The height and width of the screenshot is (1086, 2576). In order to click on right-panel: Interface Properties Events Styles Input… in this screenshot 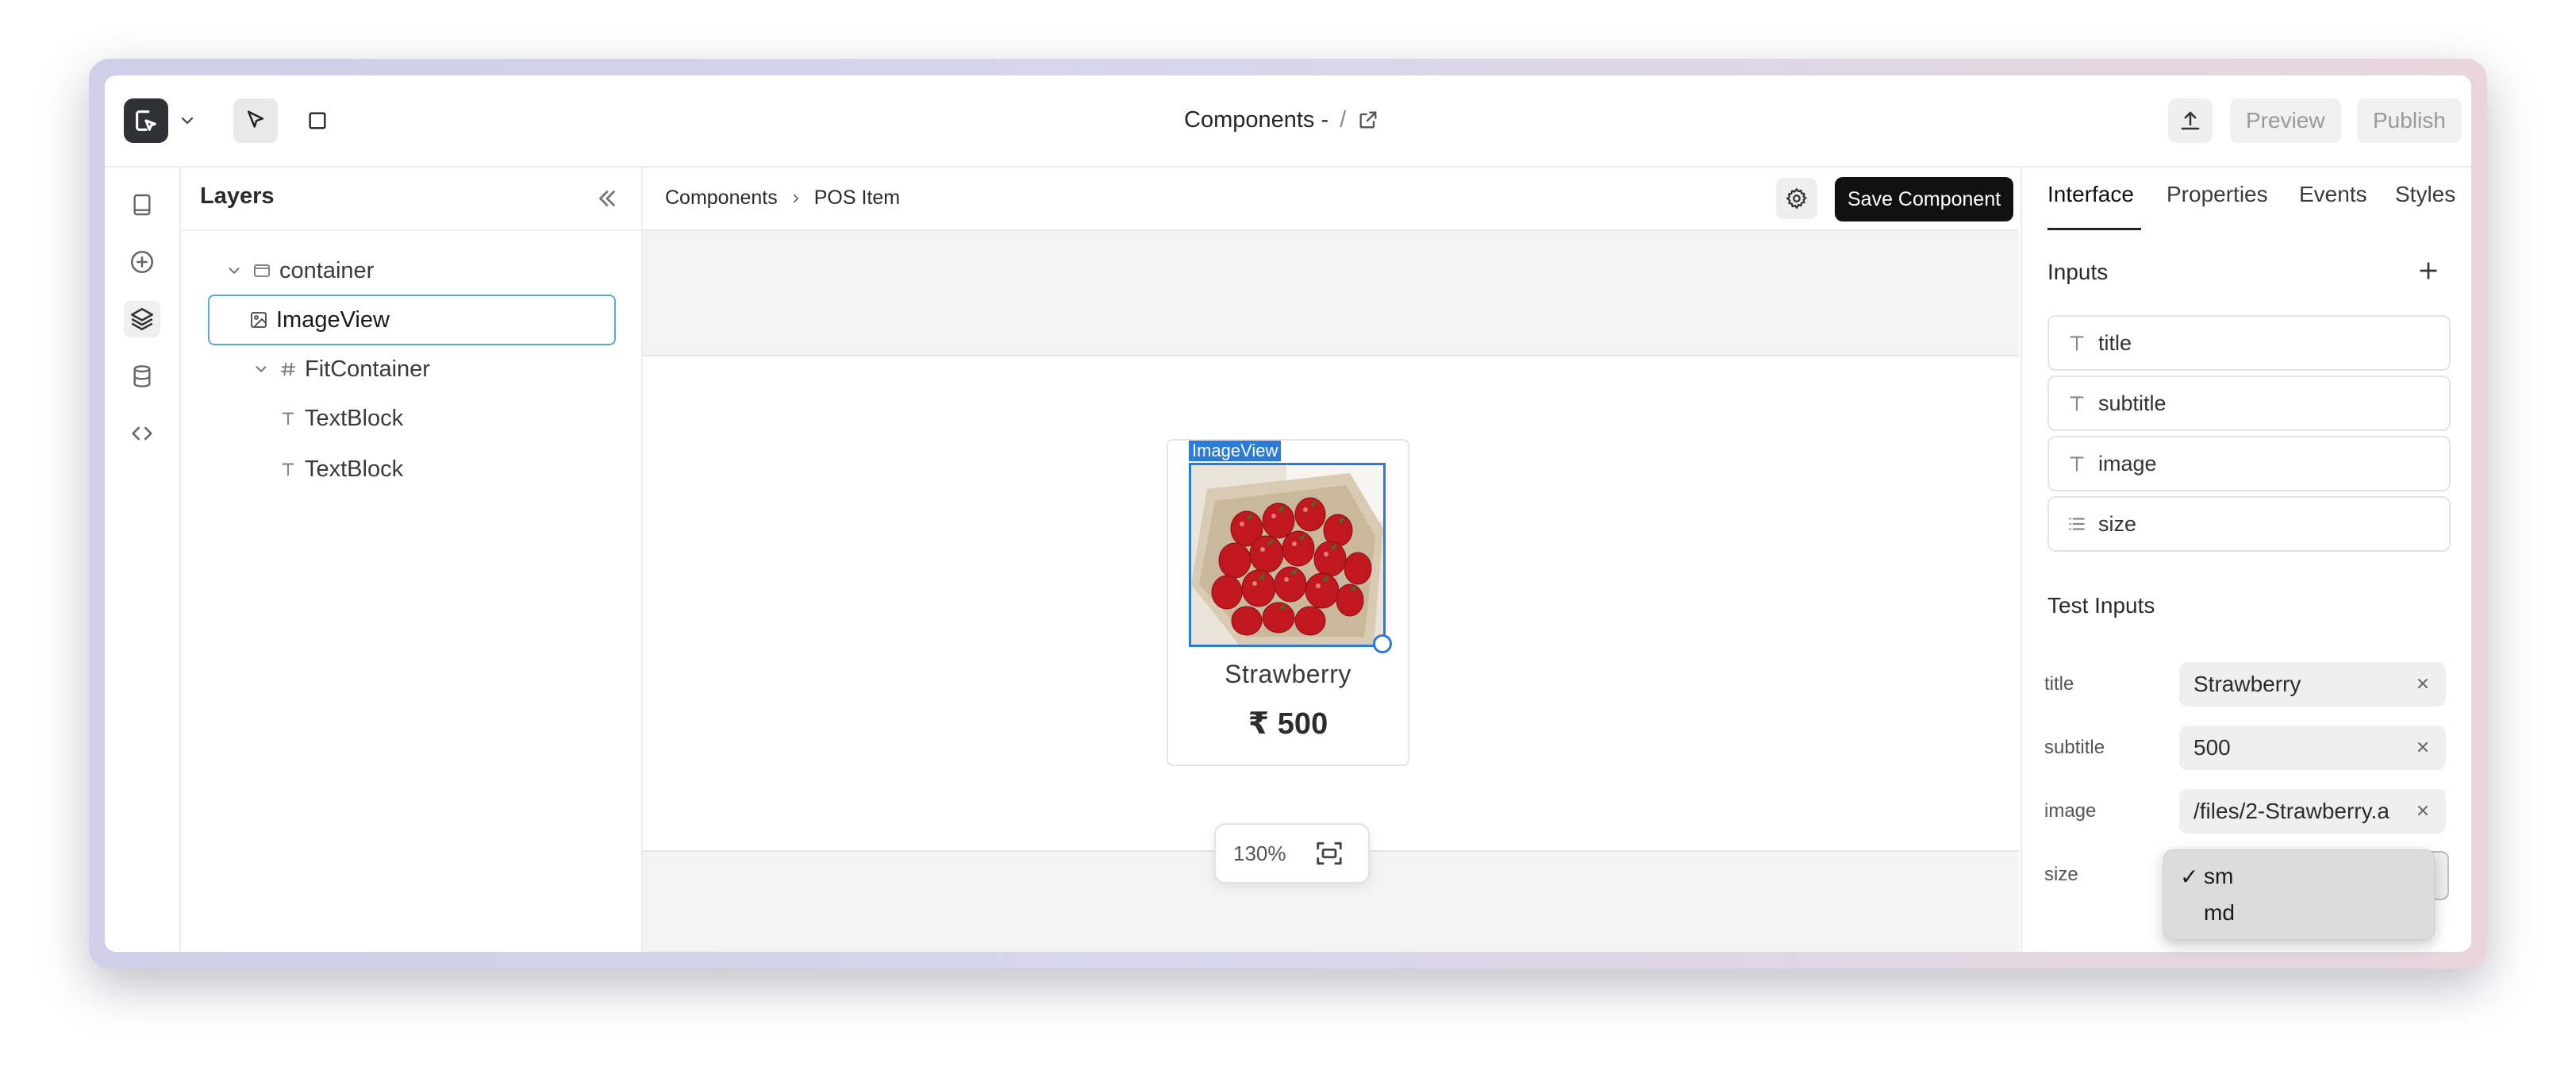, I will do `click(2245, 560)`.